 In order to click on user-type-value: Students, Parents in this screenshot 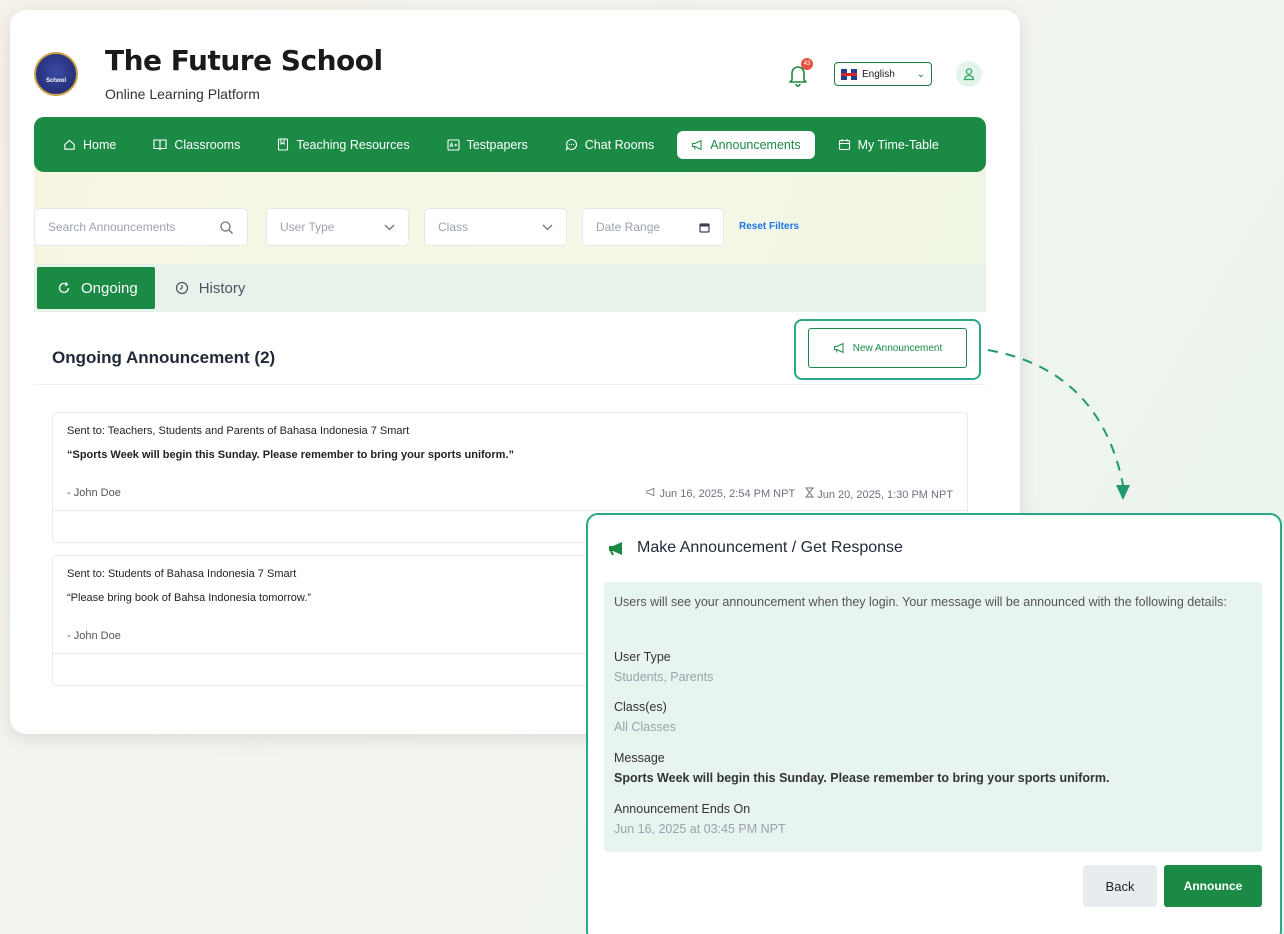, I will do `click(664, 677)`.